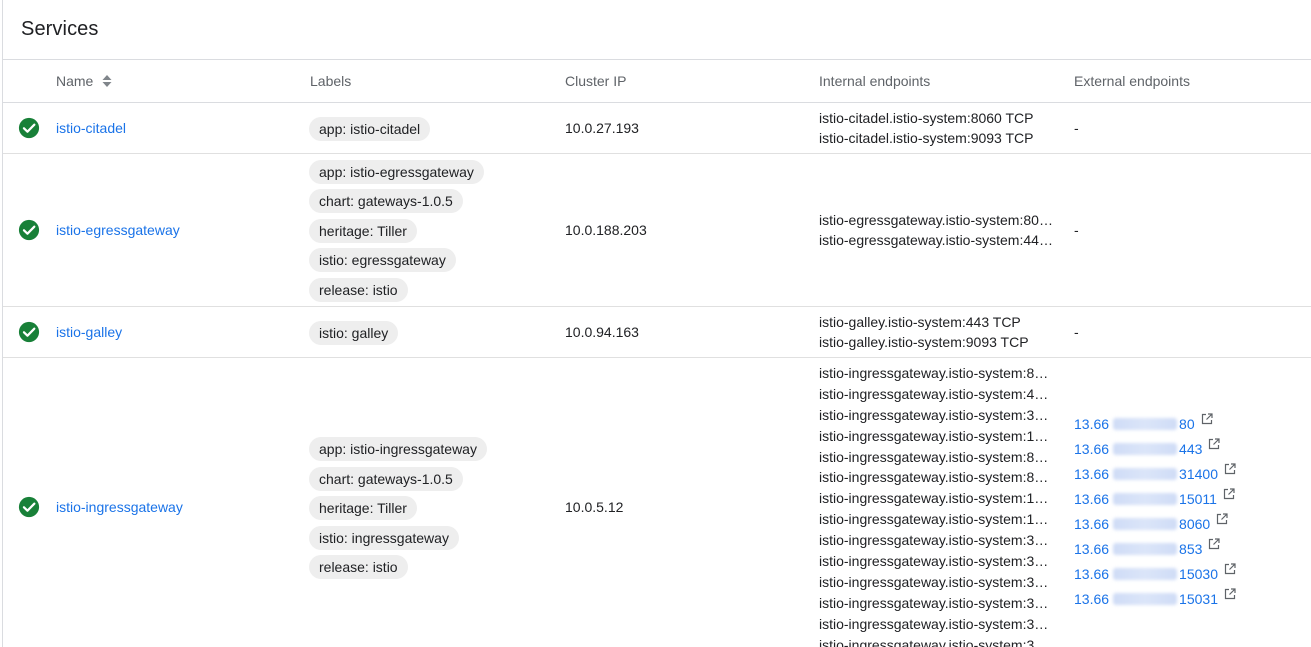 The image size is (1311, 647). I want to click on label-chip: release: istio, so click(358, 567).